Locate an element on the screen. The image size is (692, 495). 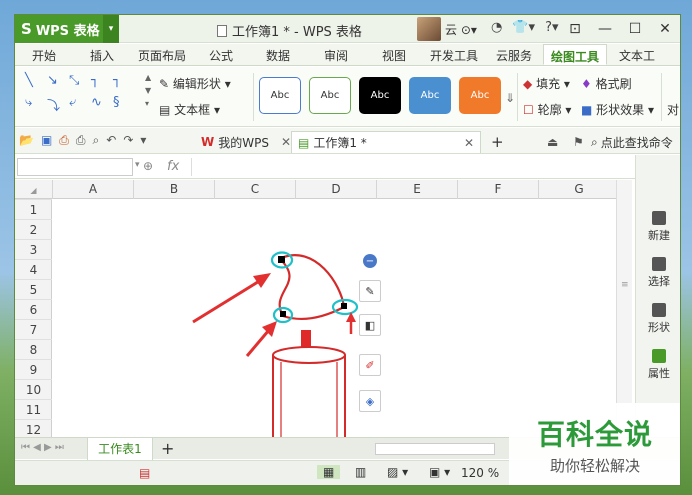
sheet-doc-icon: ▤ is located at coordinates (304, 142).